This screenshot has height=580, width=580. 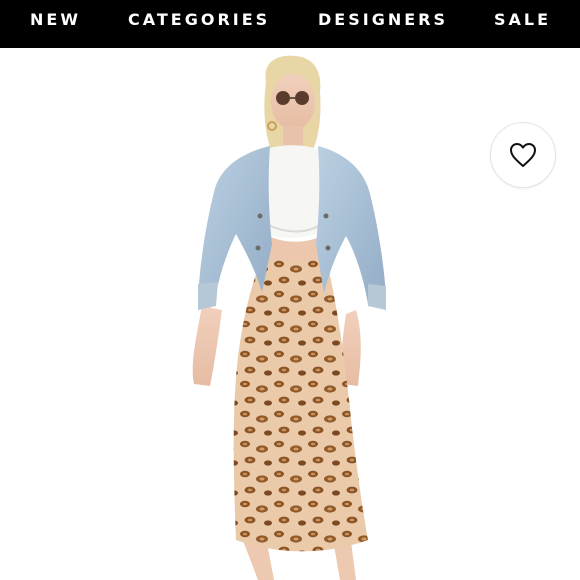 What do you see at coordinates (55, 20) in the screenshot?
I see `nav-new: NEW` at bounding box center [55, 20].